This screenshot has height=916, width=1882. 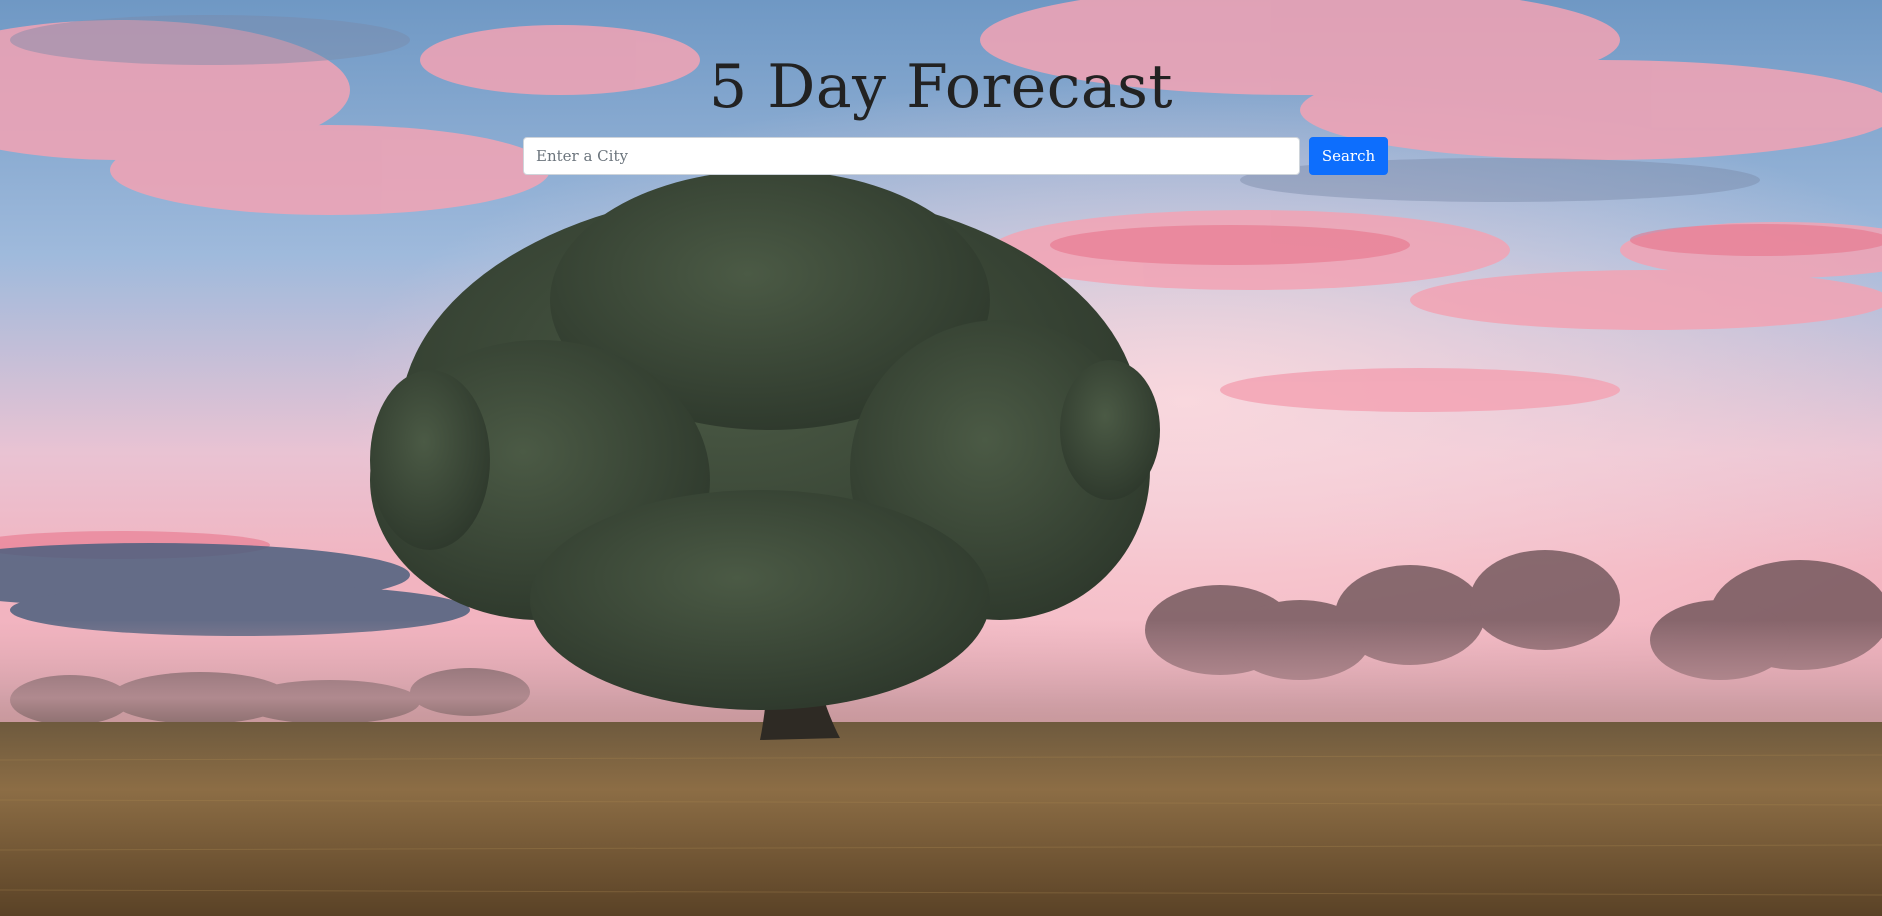 I want to click on page-header: 5 Day Forecast, so click(x=941, y=87).